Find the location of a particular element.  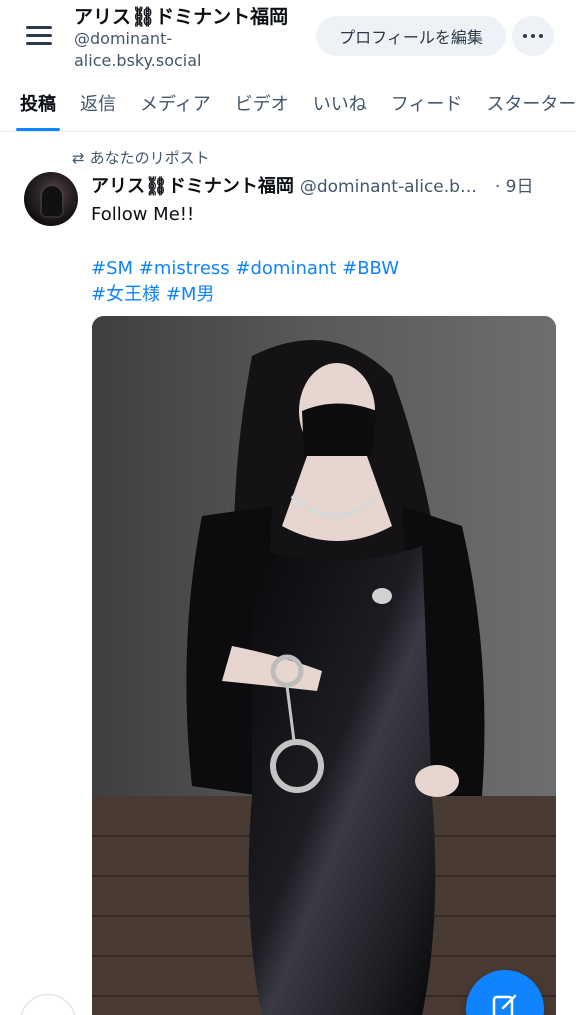

tab-starter-packs: スターター is located at coordinates (525, 104).